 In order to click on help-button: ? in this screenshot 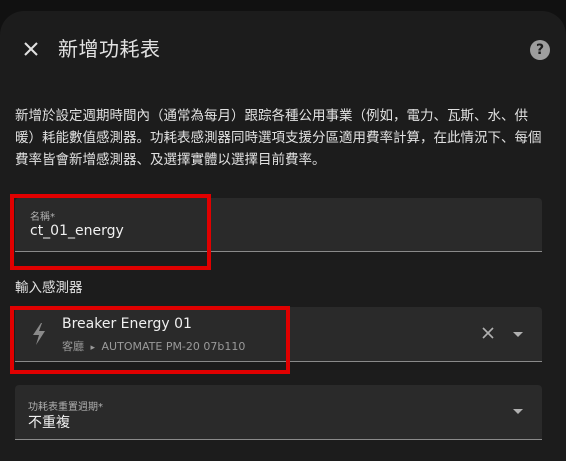, I will do `click(540, 50)`.